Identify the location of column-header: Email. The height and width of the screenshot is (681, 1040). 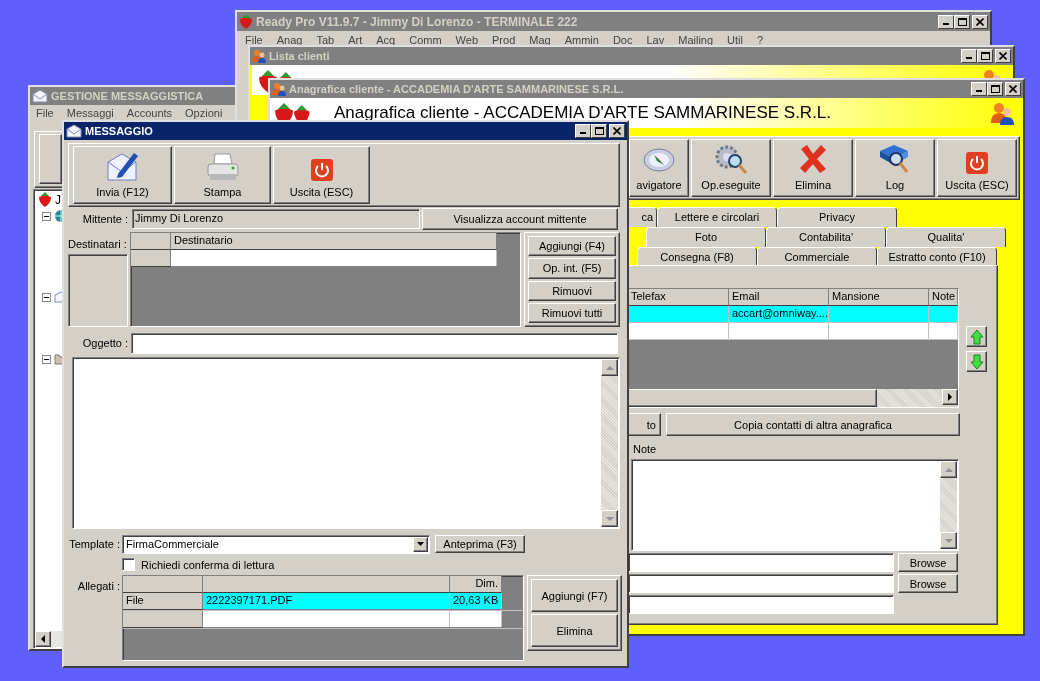
(779, 297).